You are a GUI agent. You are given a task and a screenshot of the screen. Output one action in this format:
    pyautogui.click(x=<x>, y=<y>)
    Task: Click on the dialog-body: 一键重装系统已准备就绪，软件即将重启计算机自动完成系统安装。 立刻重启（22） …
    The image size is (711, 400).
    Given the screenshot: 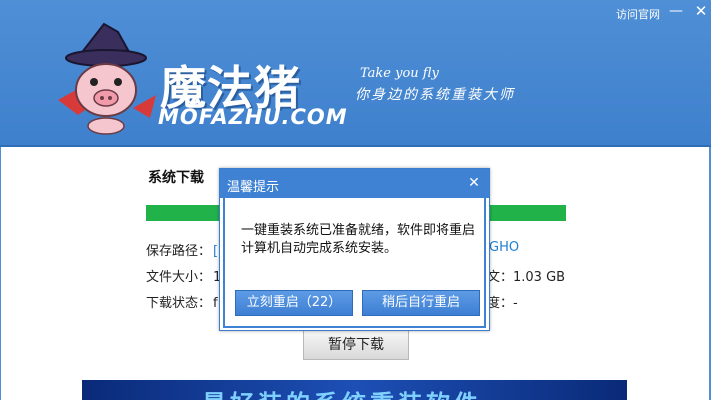 What is the action you would take?
    pyautogui.click(x=354, y=263)
    